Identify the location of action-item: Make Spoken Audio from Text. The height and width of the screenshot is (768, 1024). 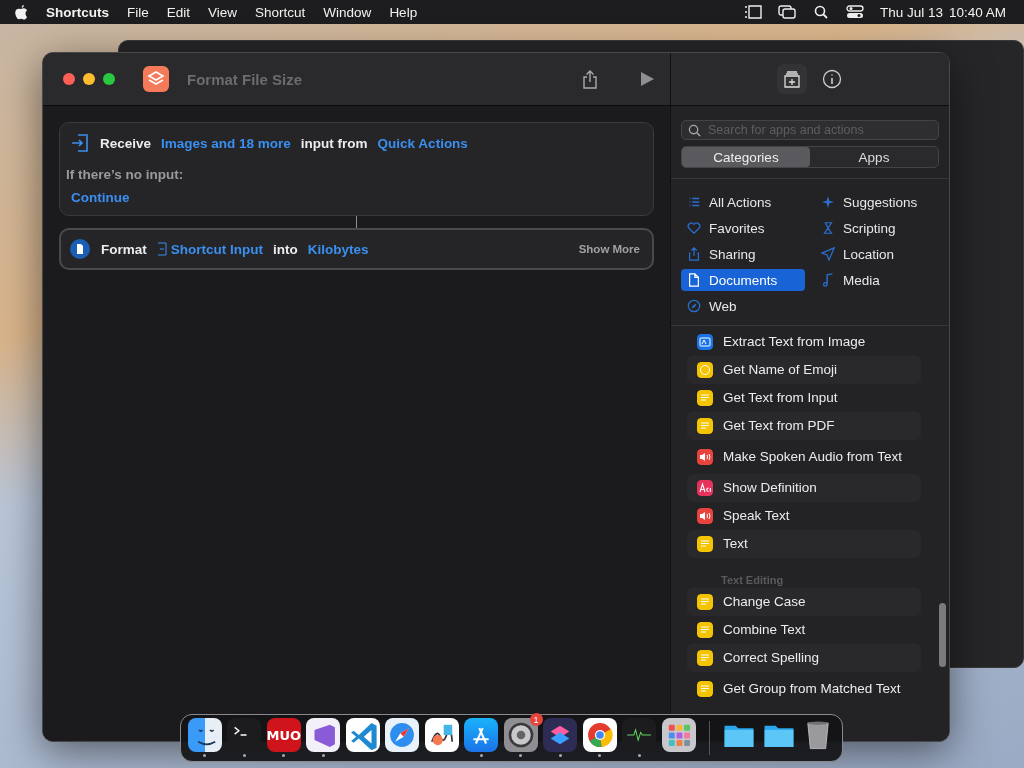
(804, 457).